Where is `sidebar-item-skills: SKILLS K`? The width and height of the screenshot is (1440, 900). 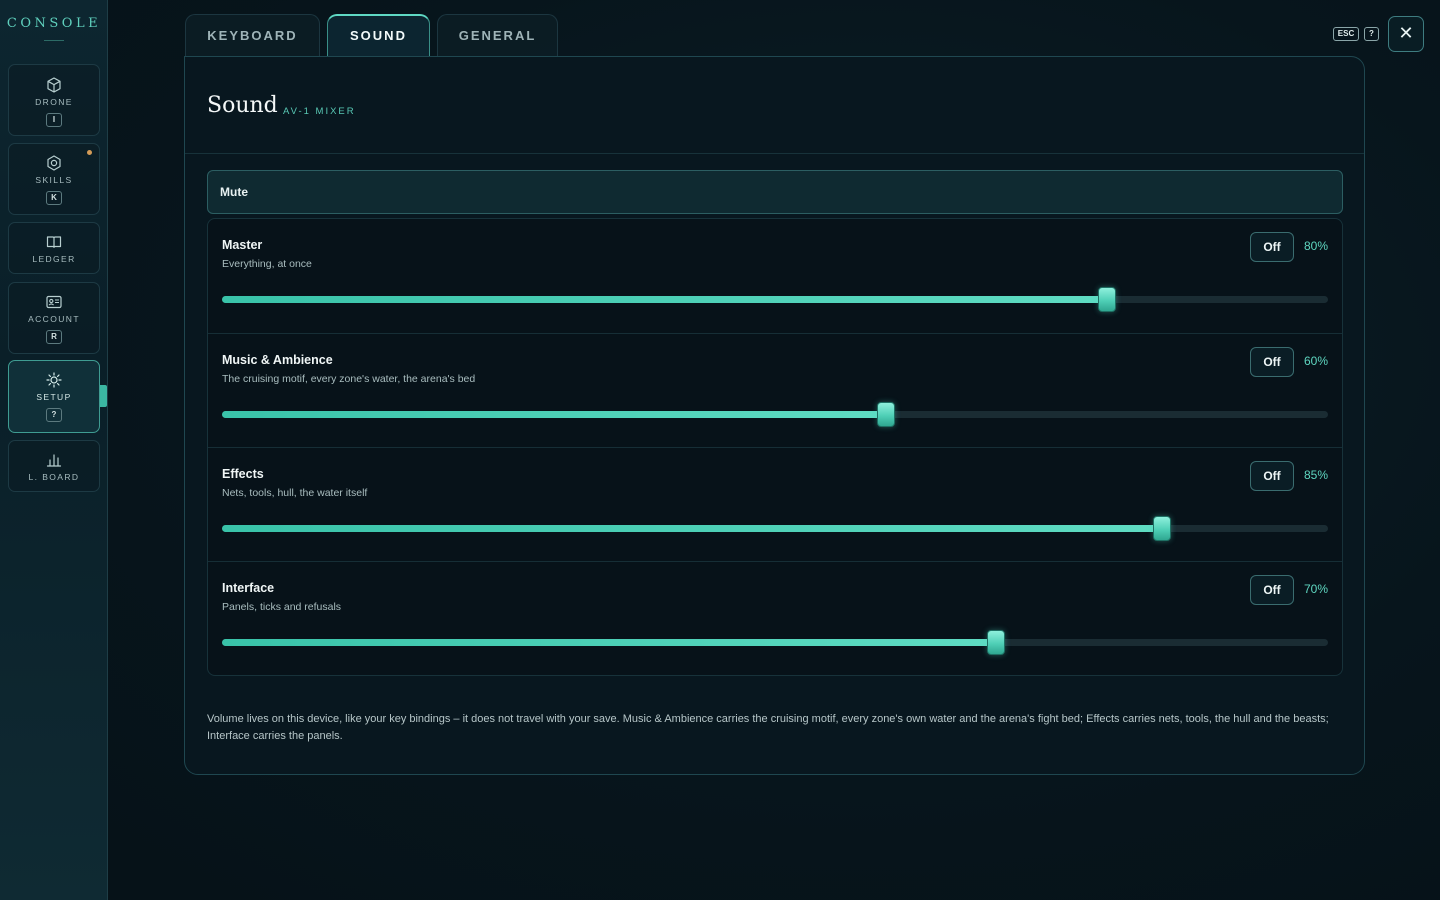 sidebar-item-skills: SKILLS K is located at coordinates (54, 179).